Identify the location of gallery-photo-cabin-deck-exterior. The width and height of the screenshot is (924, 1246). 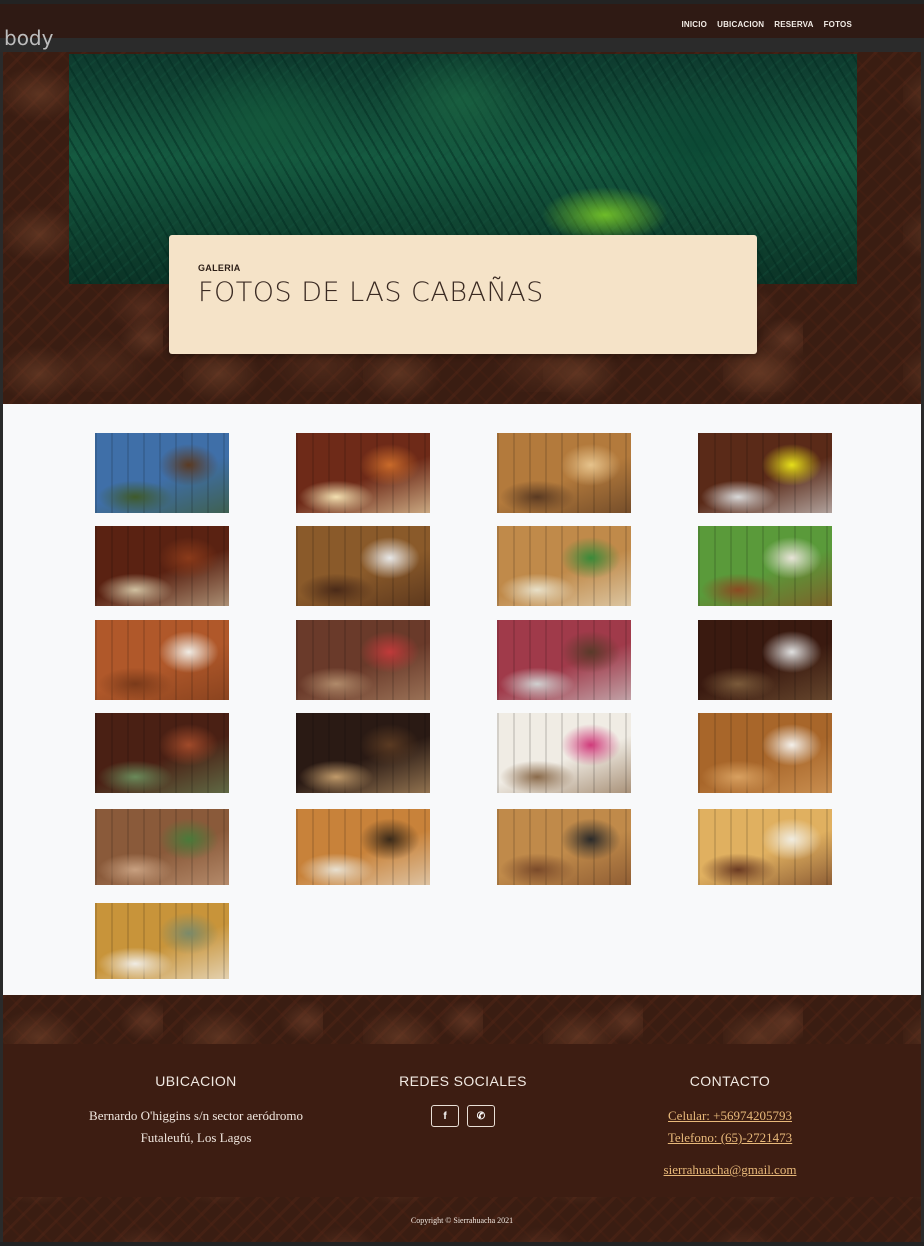
(162, 847).